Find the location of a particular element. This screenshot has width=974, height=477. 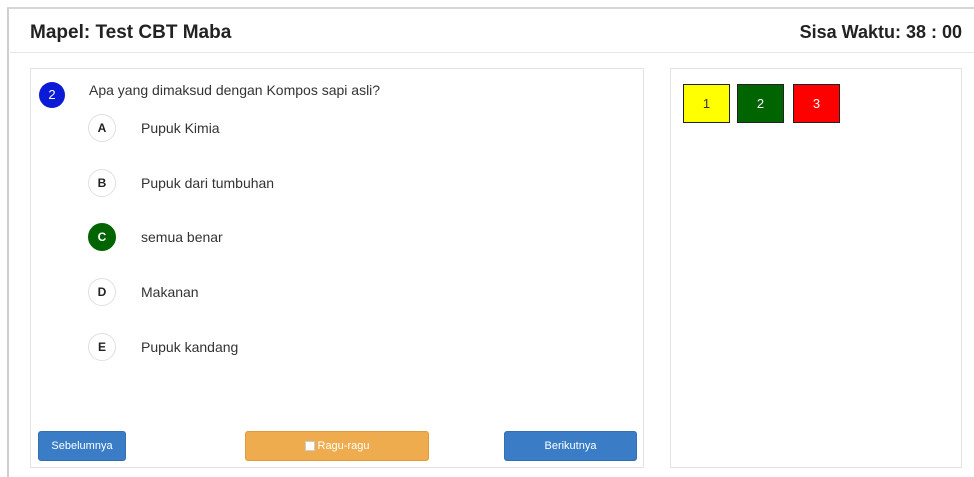

previous-button-label: Sebelumnya is located at coordinates (82, 446).